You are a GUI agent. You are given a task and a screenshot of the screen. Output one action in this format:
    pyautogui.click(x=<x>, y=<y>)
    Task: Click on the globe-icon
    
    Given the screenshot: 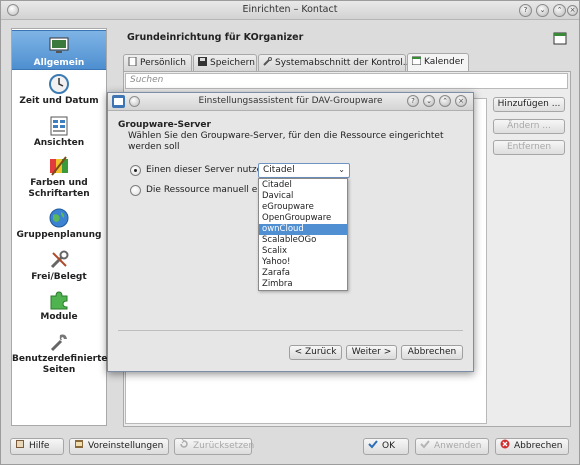 What is the action you would take?
    pyautogui.click(x=59, y=218)
    